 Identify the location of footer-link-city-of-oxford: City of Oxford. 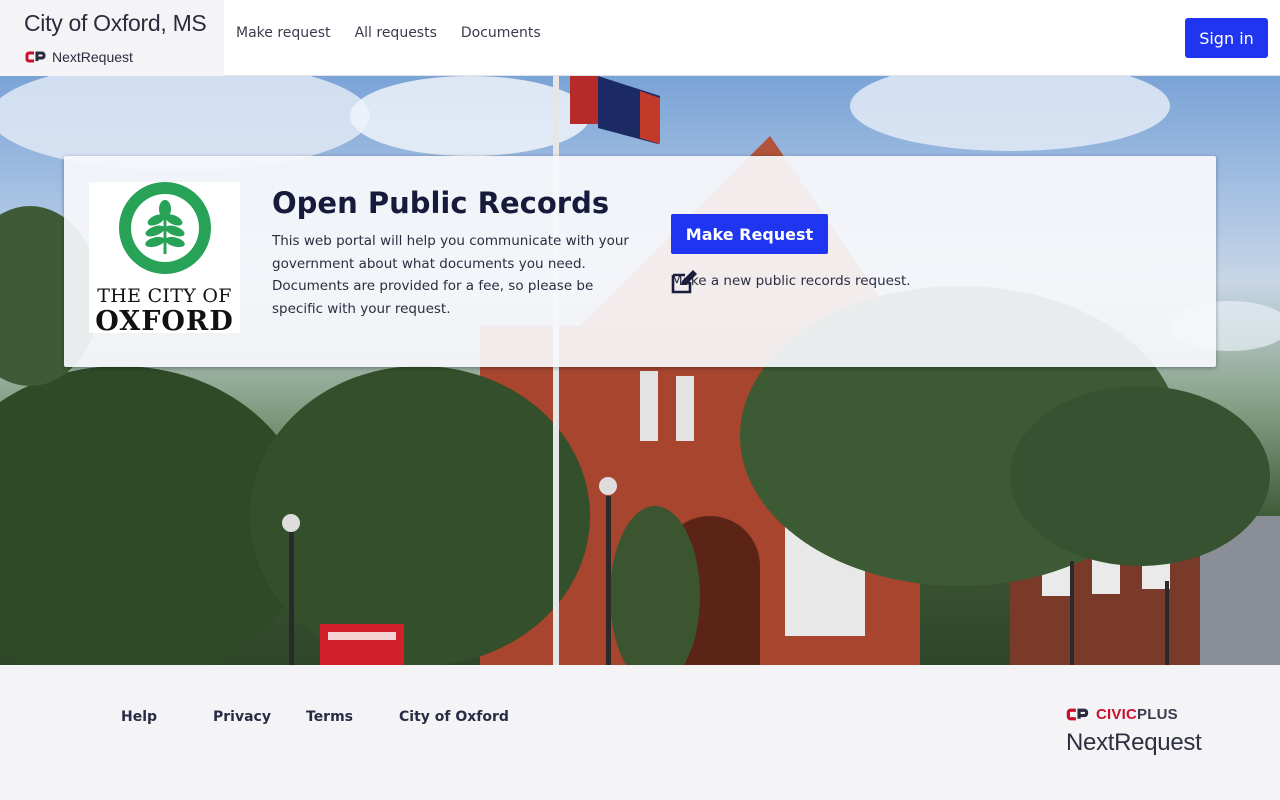
(454, 717).